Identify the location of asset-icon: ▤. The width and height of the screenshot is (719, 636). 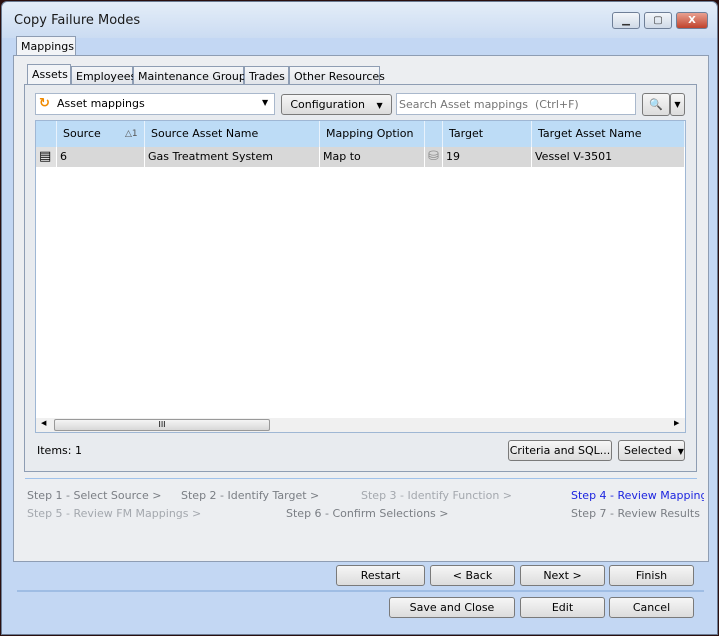
(46, 157).